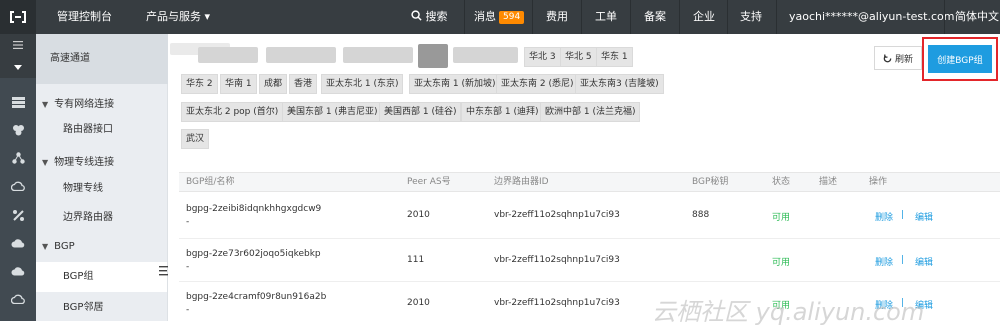 The height and width of the screenshot is (327, 1000). Describe the element at coordinates (828, 182) in the screenshot. I see `column-header: 描述` at that location.